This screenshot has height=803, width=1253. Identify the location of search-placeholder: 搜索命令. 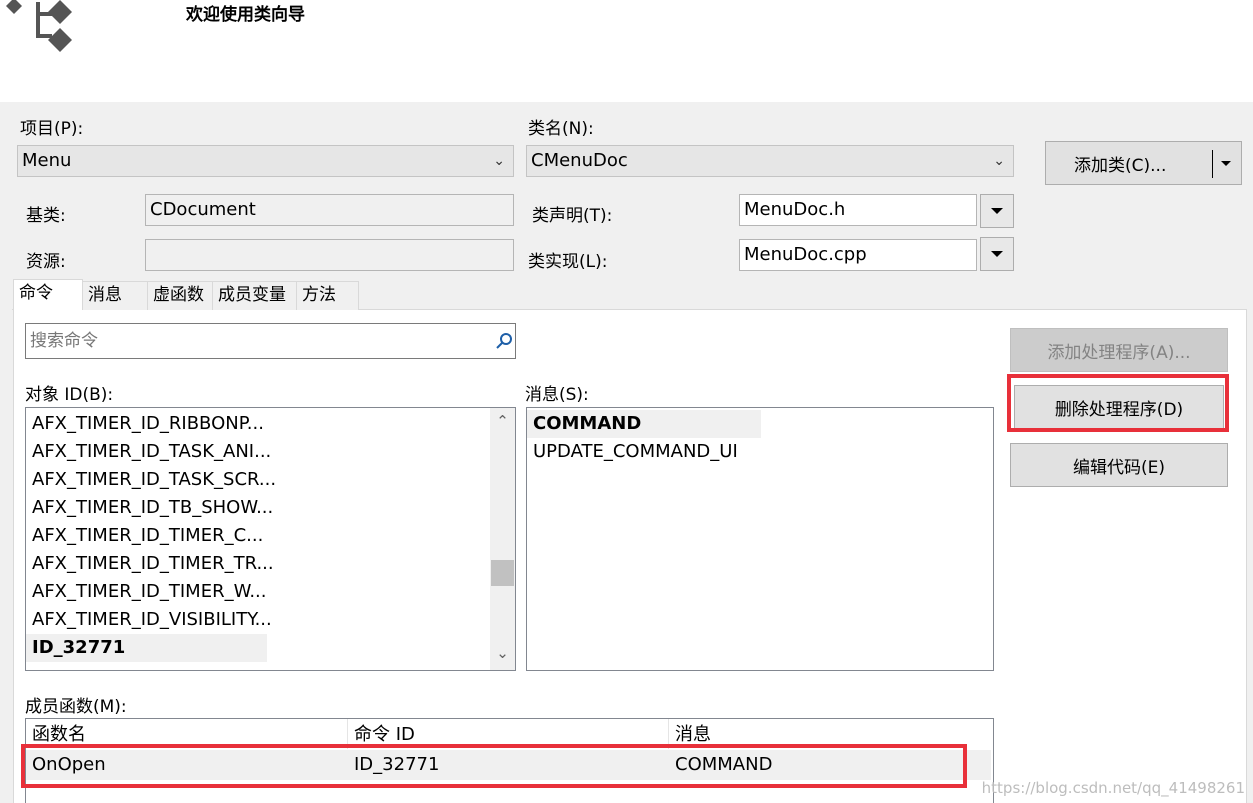
(64, 341).